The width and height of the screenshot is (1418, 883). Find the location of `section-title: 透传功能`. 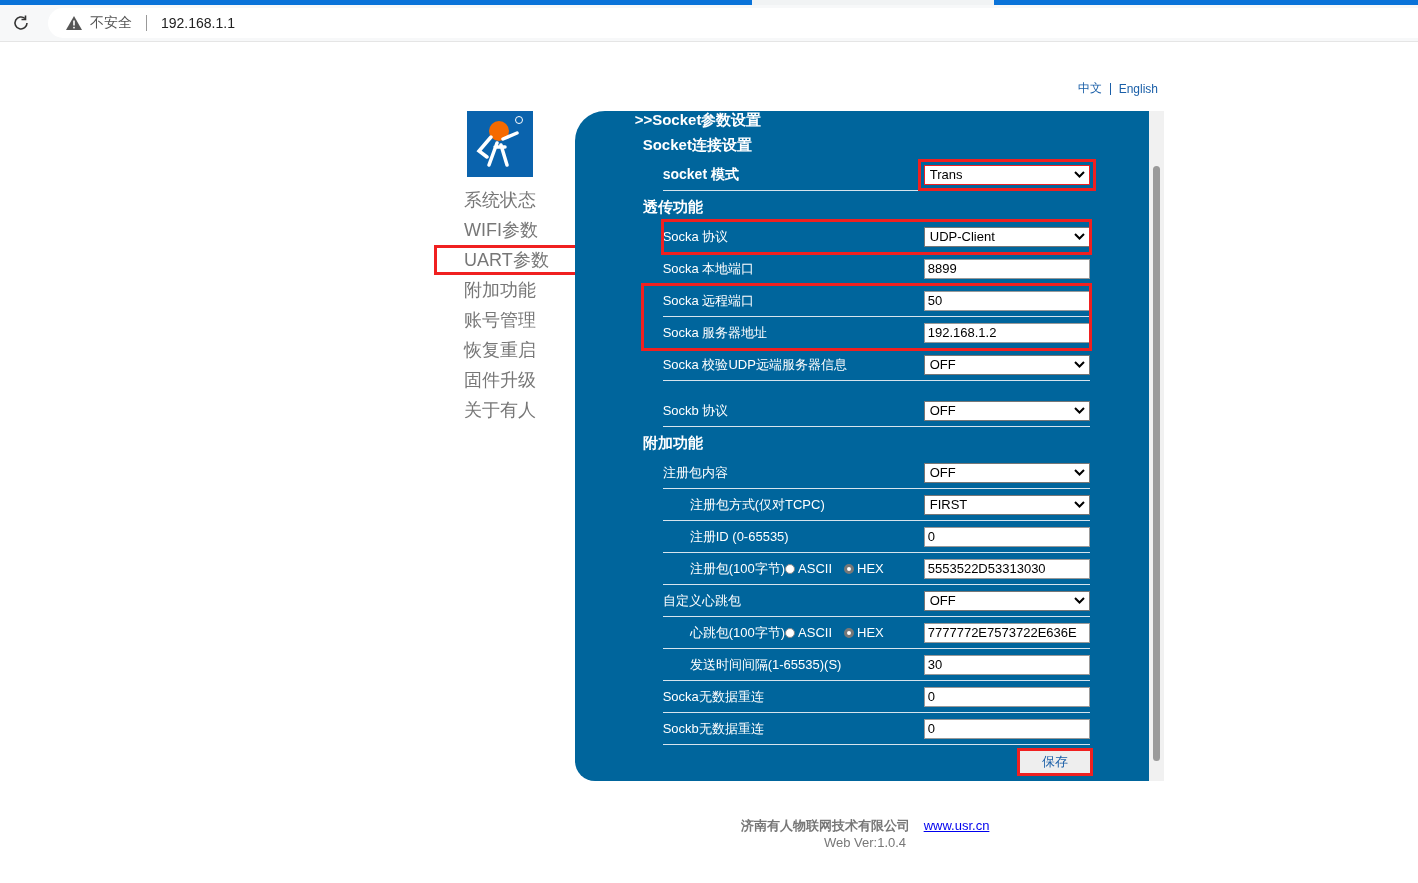

section-title: 透传功能 is located at coordinates (673, 207).